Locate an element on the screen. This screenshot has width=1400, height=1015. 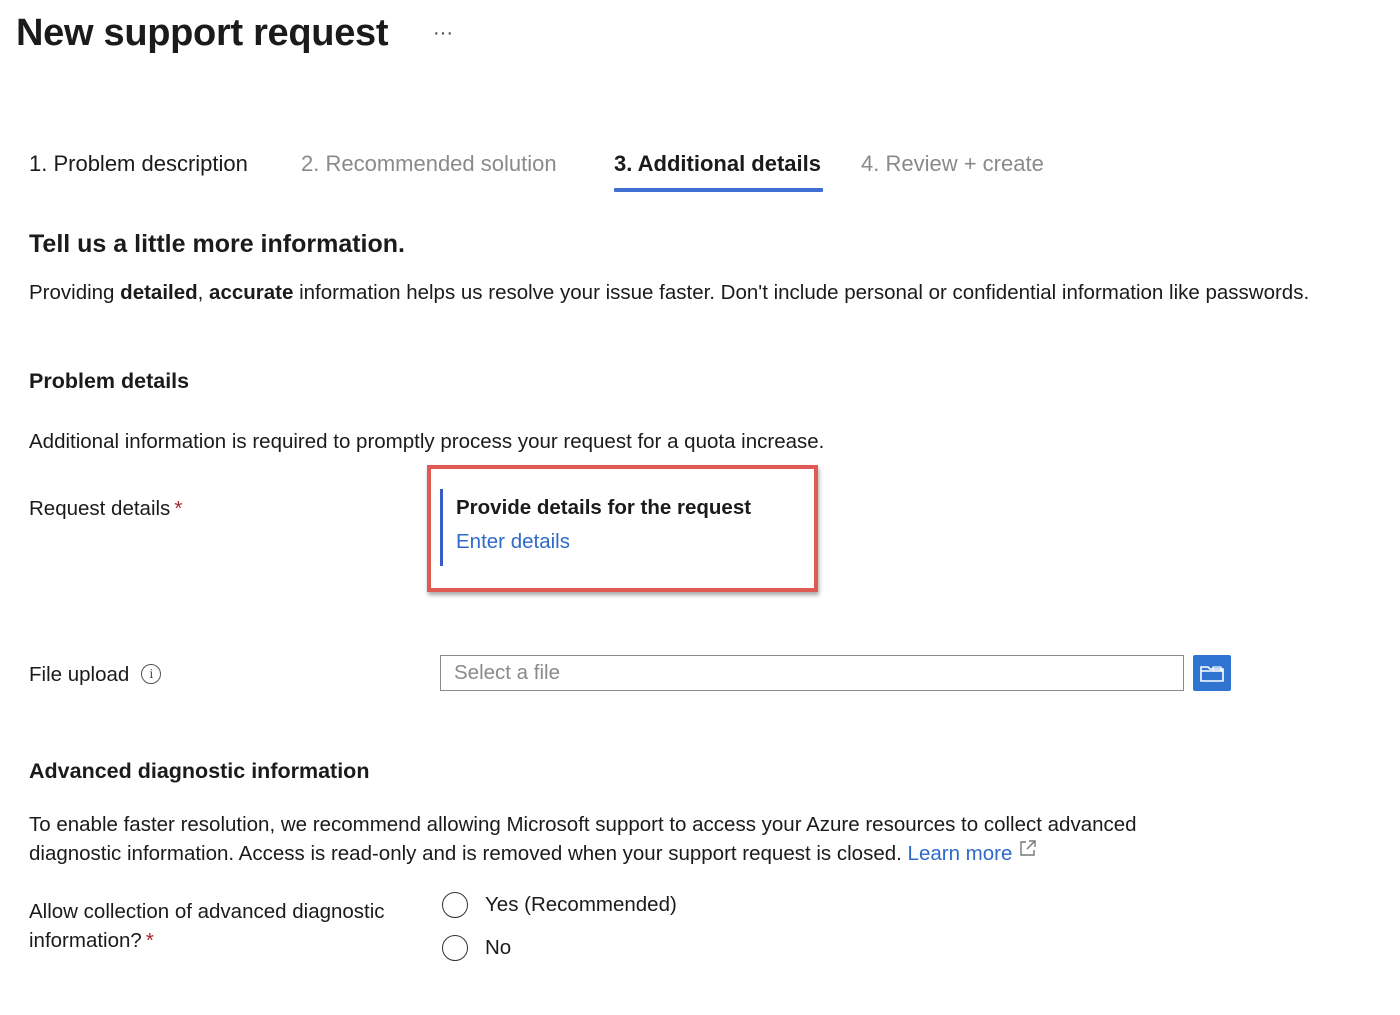
active-tab-indicator is located at coordinates (718, 190).